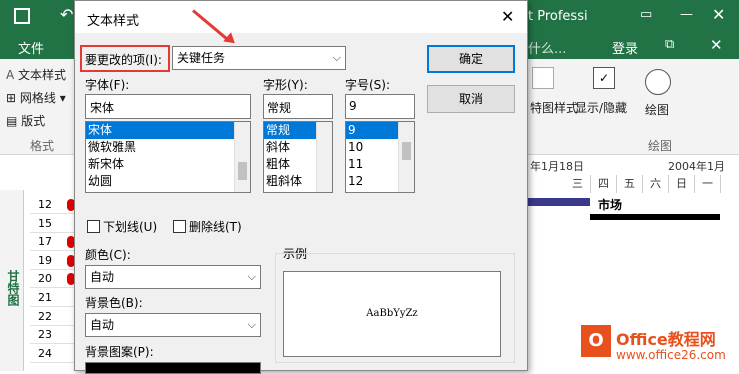 The height and width of the screenshot is (374, 739). I want to click on ribbon-display-icon: ▭, so click(646, 14).